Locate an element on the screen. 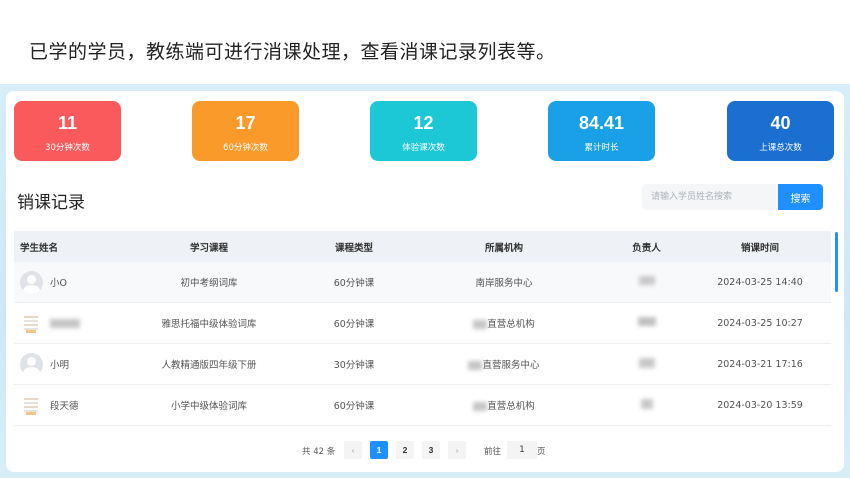 Image resolution: width=850 pixels, height=478 pixels. column-header-type: 课程类型 is located at coordinates (354, 247).